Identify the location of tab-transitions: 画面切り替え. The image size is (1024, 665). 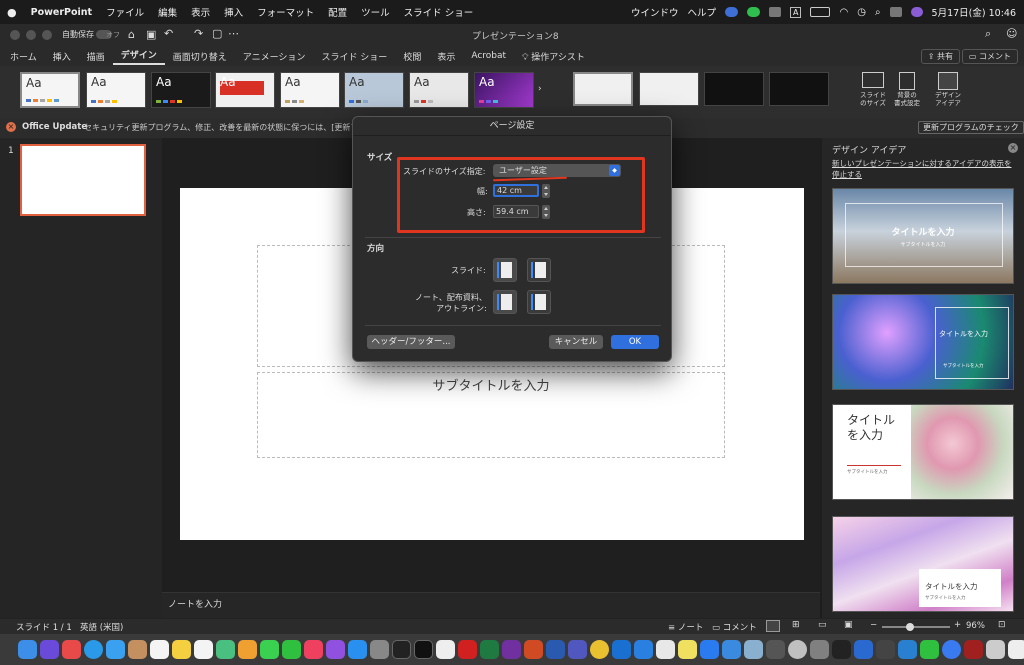
(200, 56).